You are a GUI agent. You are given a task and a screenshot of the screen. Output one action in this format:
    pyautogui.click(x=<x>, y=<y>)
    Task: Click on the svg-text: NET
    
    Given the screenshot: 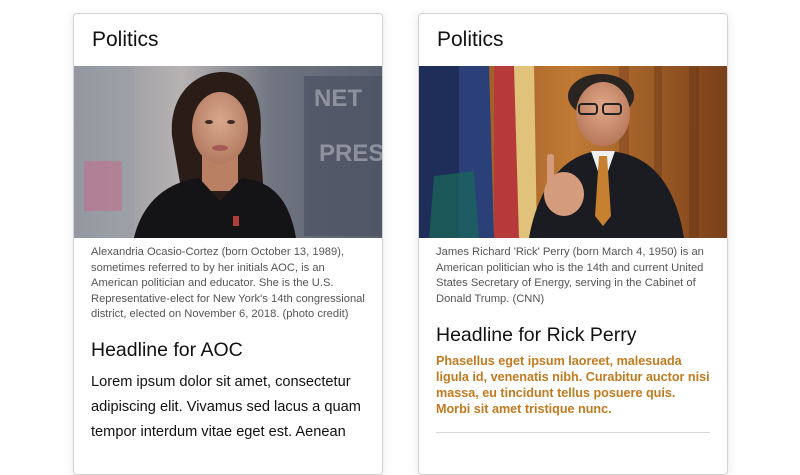 What is the action you would take?
    pyautogui.click(x=338, y=98)
    